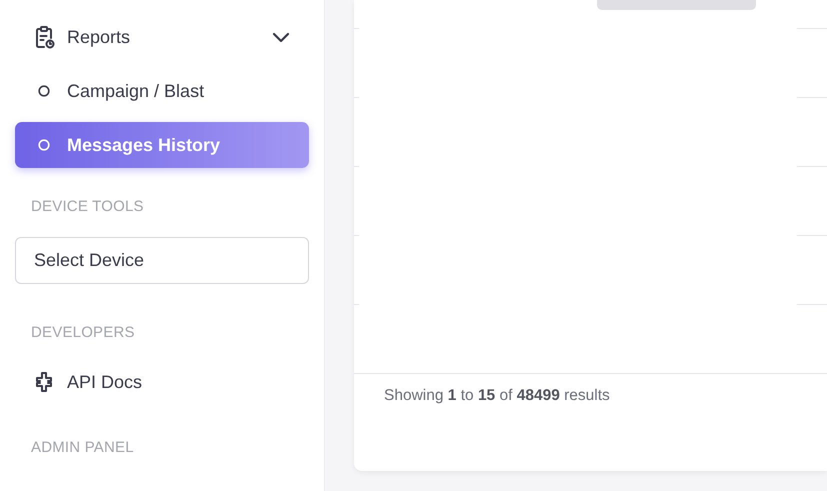 The image size is (827, 491). Describe the element at coordinates (162, 260) in the screenshot. I see `device-select: Select Device` at that location.